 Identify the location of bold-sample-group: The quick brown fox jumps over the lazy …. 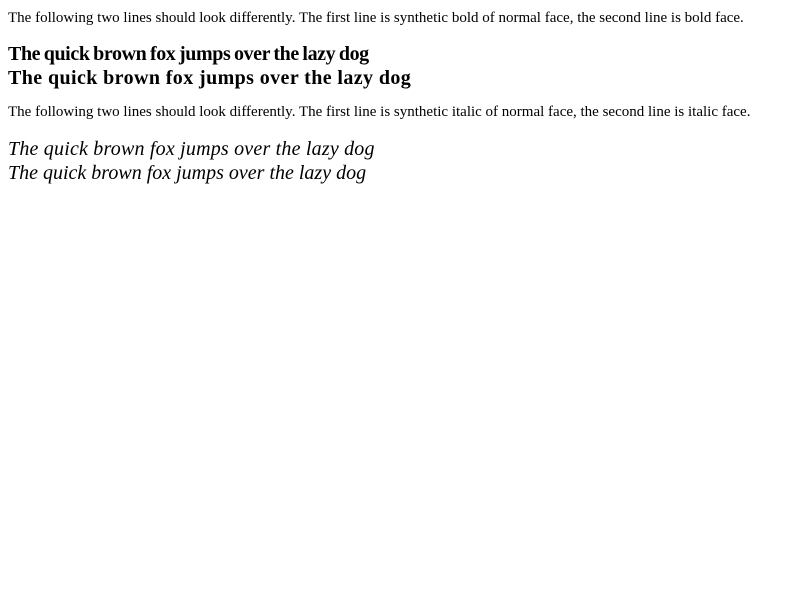
(400, 66).